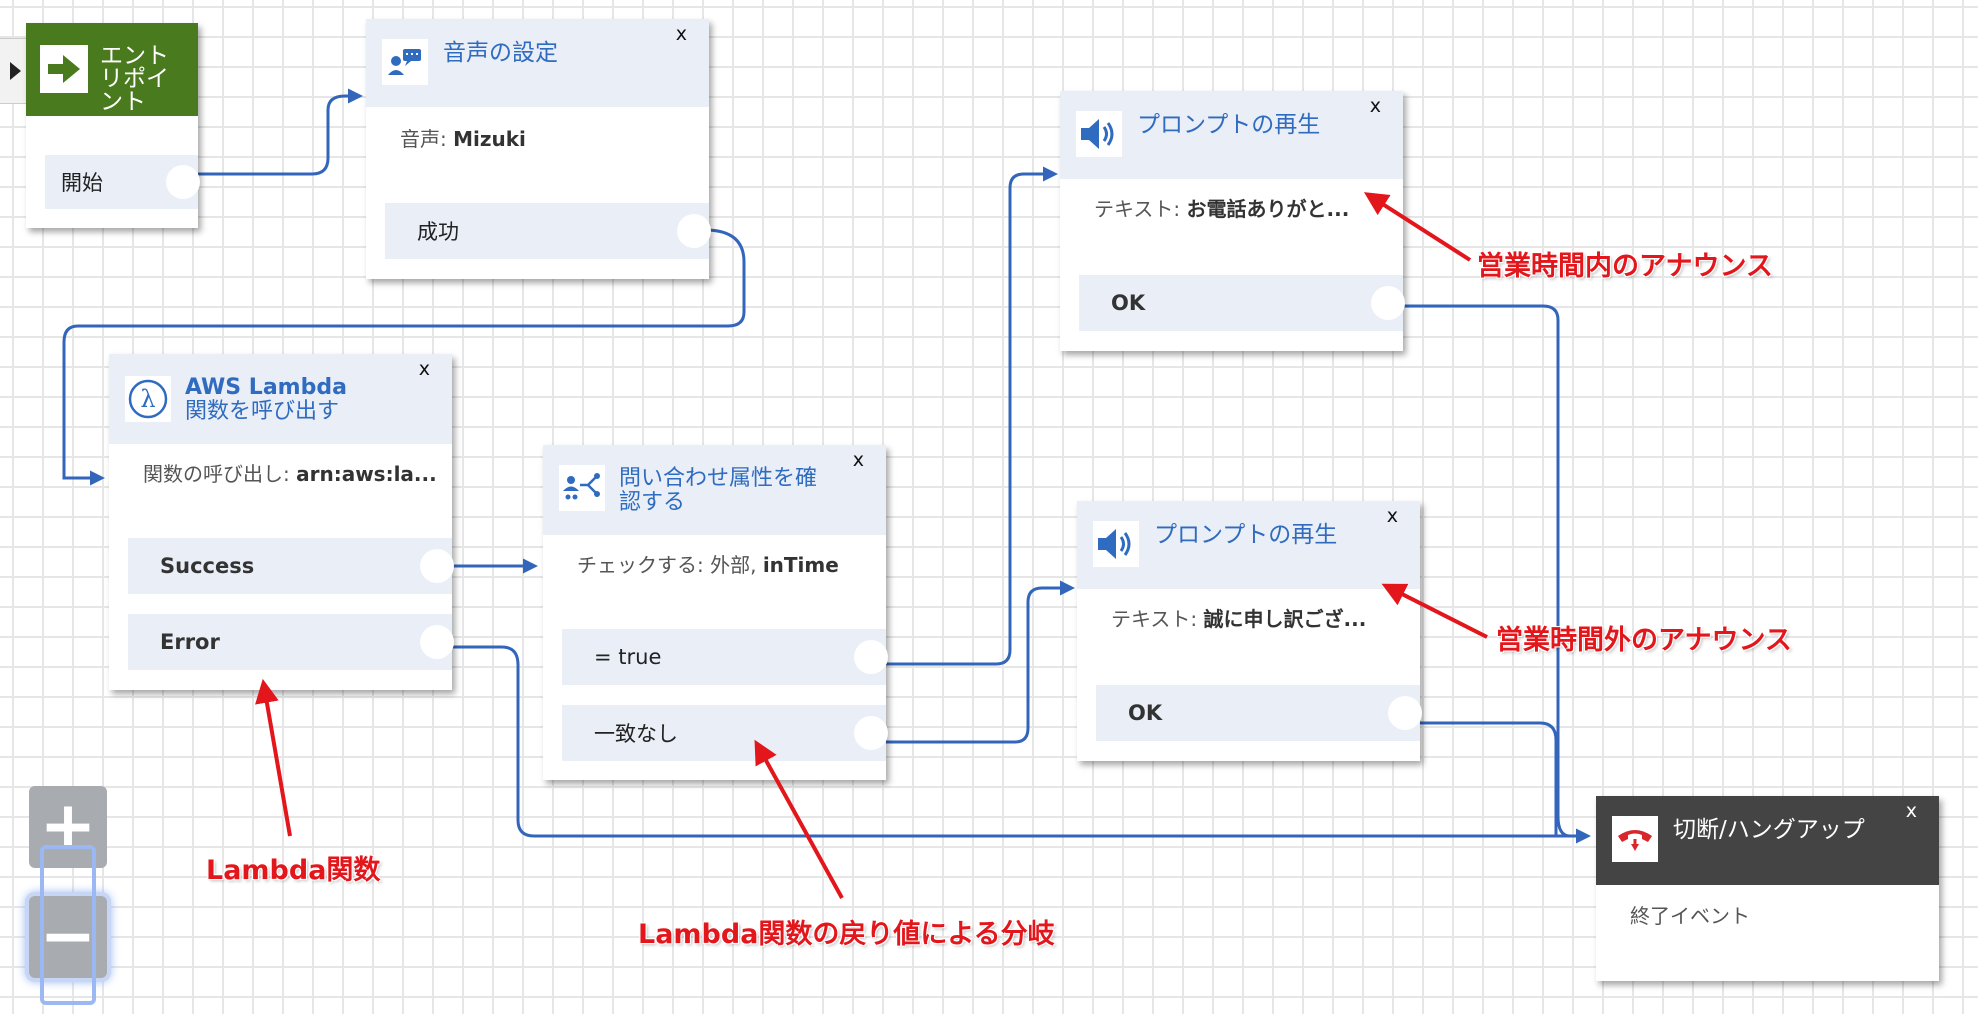 The height and width of the screenshot is (1014, 1978). I want to click on annotation-in-hours: 営業時間内のアナウンス, so click(1625, 266).